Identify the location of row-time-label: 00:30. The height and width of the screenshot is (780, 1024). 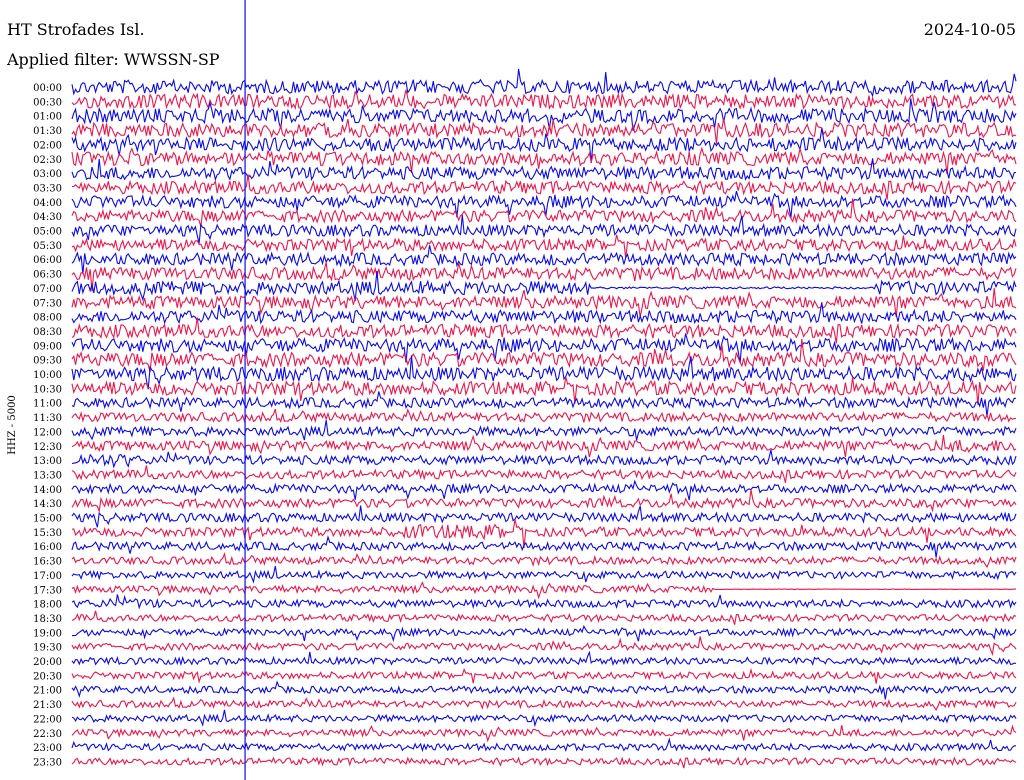
(47, 102).